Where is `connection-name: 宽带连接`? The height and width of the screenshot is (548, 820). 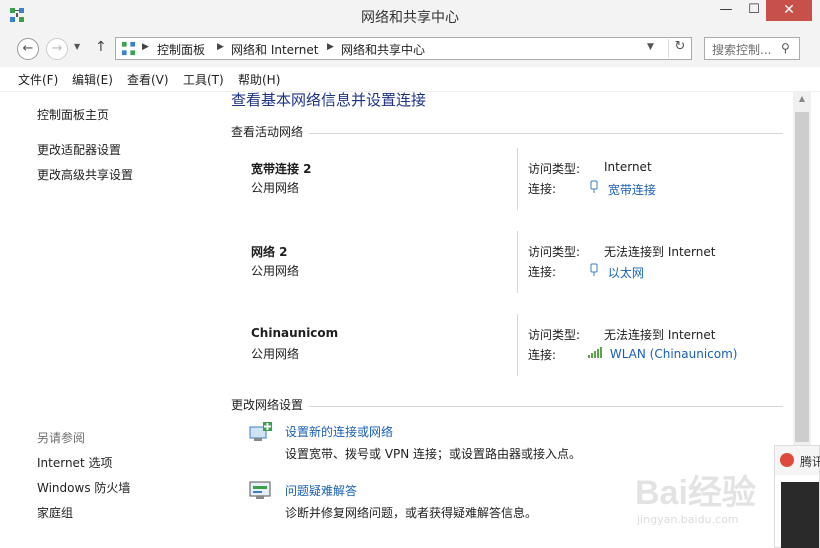
connection-name: 宽带连接 is located at coordinates (632, 190).